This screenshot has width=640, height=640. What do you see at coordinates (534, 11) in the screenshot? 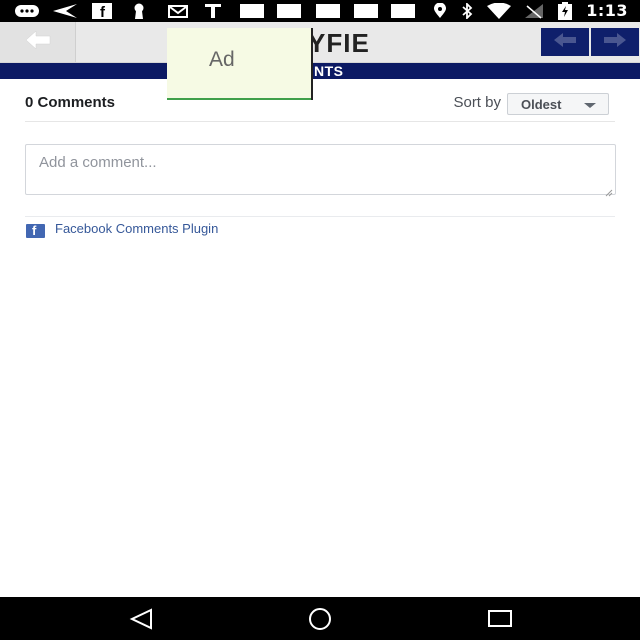
I see `no-signal-icon` at bounding box center [534, 11].